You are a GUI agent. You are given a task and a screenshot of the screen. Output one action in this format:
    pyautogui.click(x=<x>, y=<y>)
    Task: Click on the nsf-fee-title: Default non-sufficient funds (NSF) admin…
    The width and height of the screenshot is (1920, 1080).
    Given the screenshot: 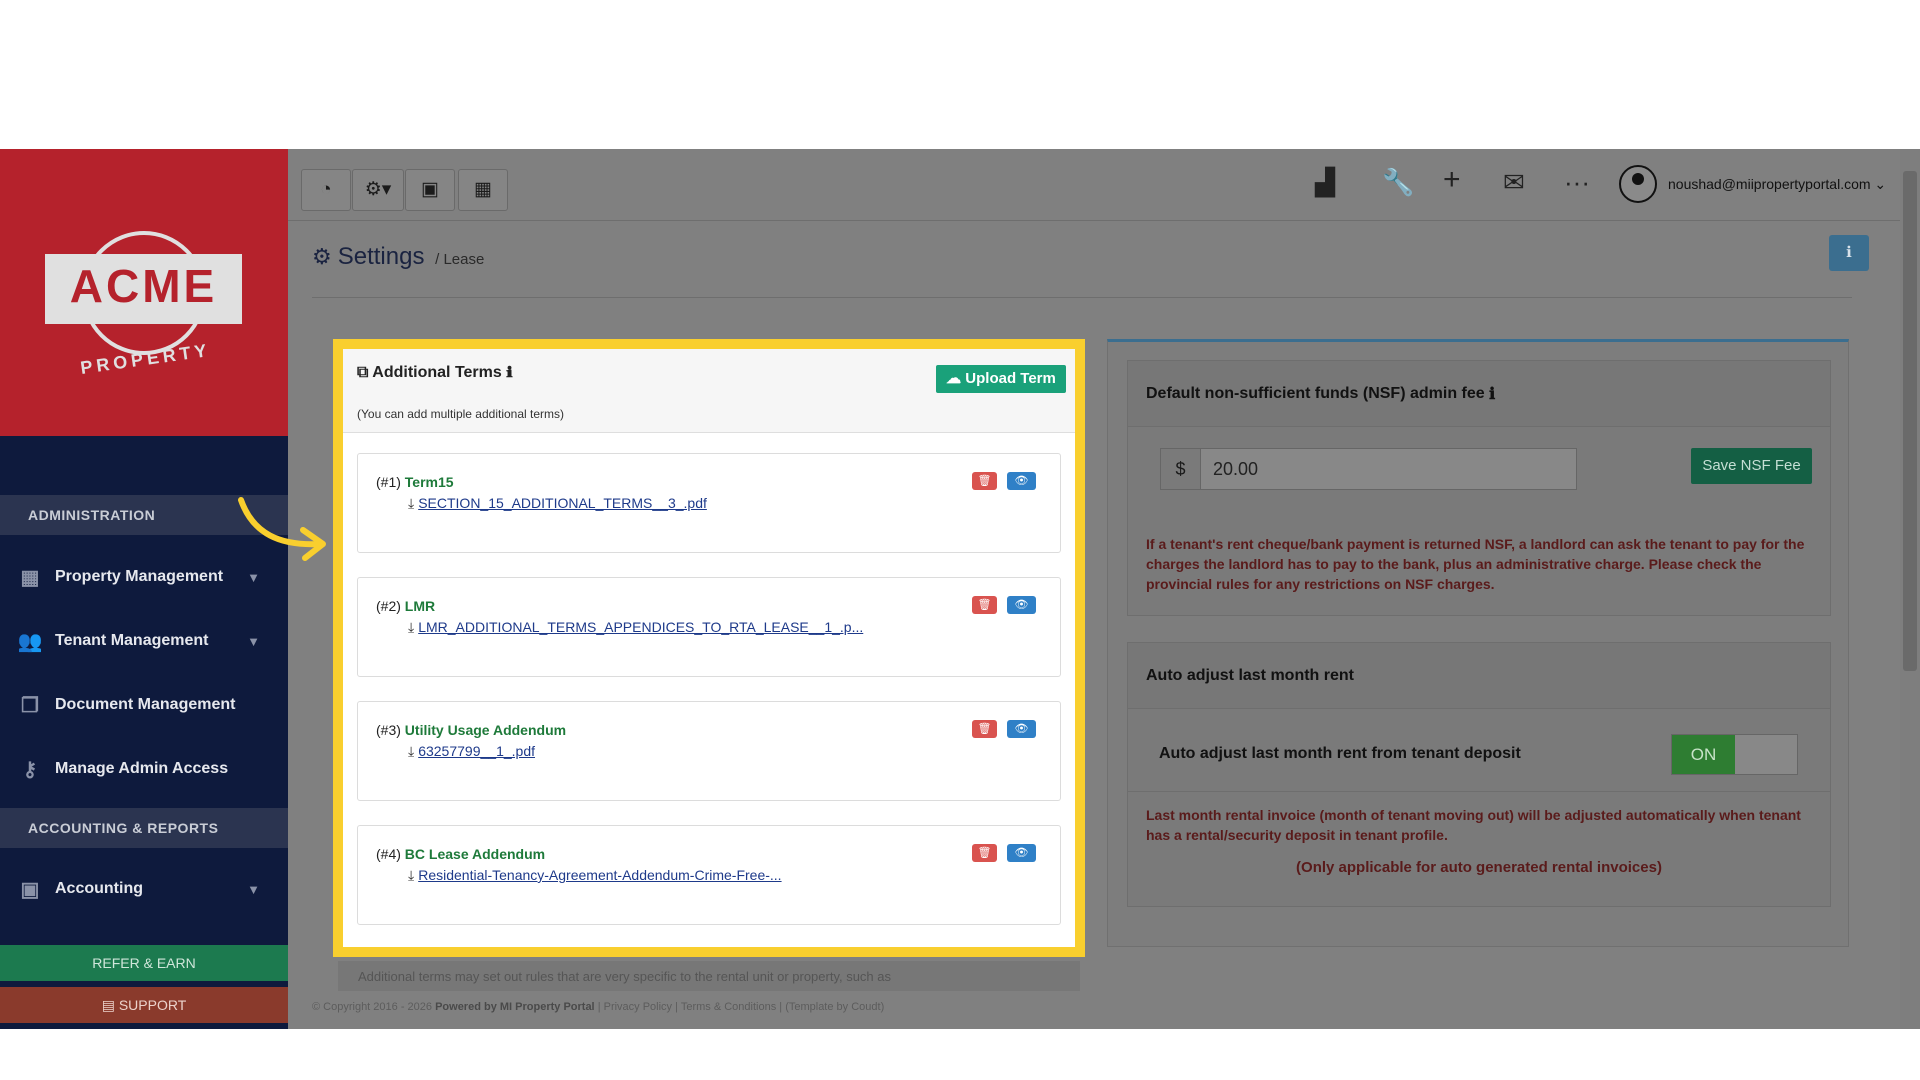 What is the action you would take?
    pyautogui.click(x=1315, y=393)
    